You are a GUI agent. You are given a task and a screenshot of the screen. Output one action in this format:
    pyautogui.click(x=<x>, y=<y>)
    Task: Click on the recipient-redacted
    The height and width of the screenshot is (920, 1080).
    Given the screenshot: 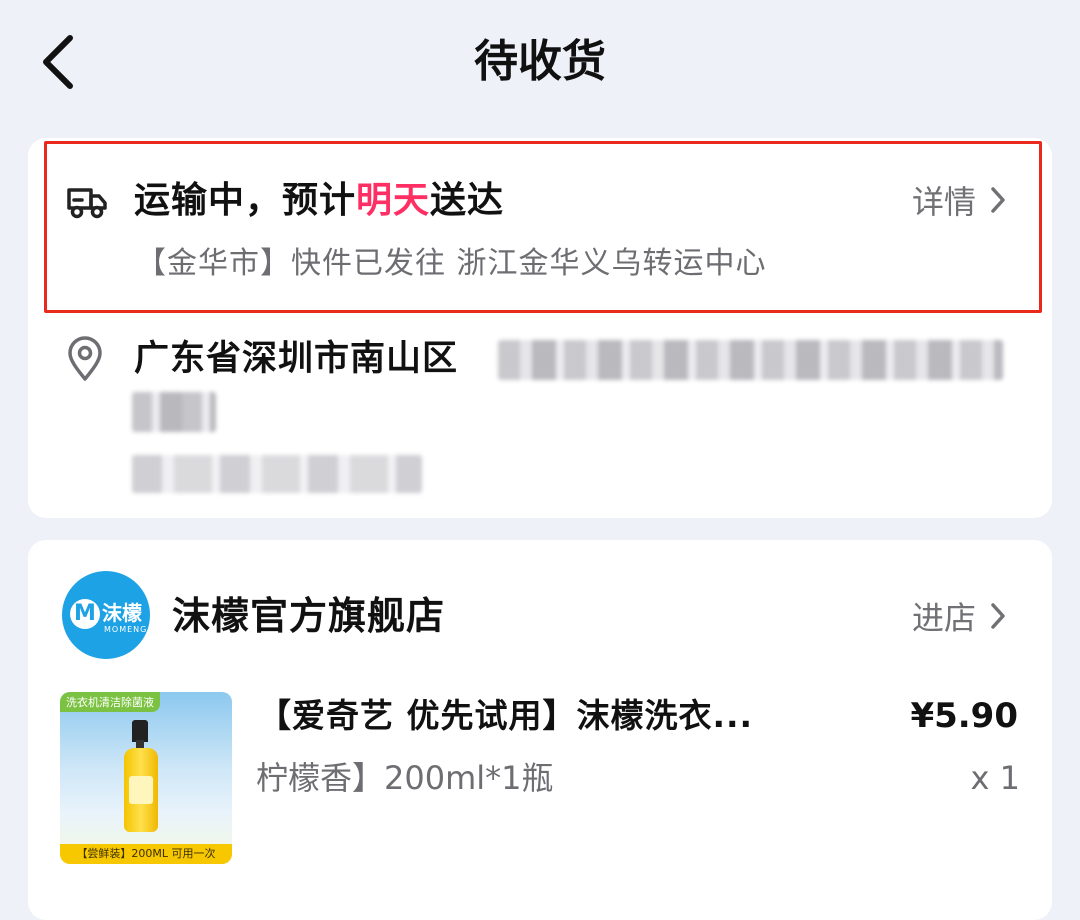 What is the action you would take?
    pyautogui.click(x=277, y=474)
    